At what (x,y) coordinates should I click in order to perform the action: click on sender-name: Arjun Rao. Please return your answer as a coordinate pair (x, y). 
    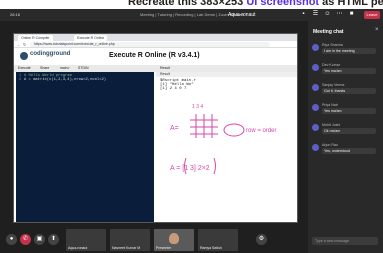
    Looking at the image, I should click on (330, 145).